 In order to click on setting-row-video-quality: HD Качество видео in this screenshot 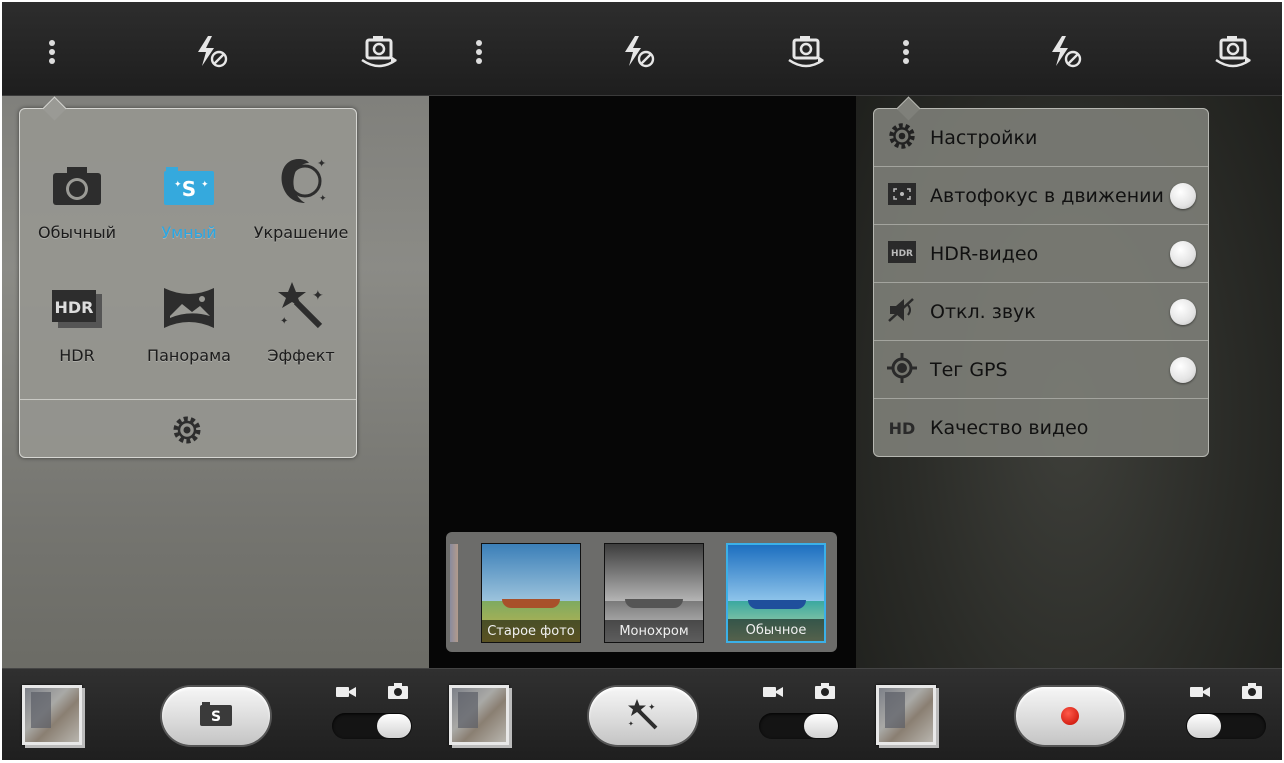, I will do `click(1041, 428)`.